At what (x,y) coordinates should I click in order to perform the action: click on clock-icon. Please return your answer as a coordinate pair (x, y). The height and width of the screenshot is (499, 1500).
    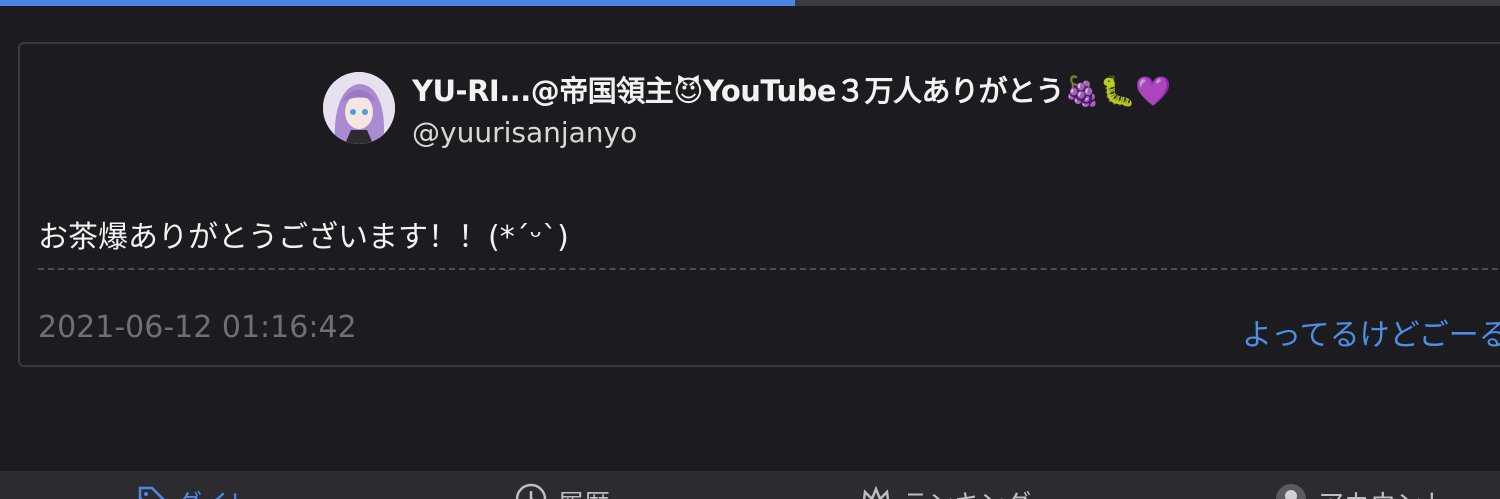
    Looking at the image, I should click on (531, 490).